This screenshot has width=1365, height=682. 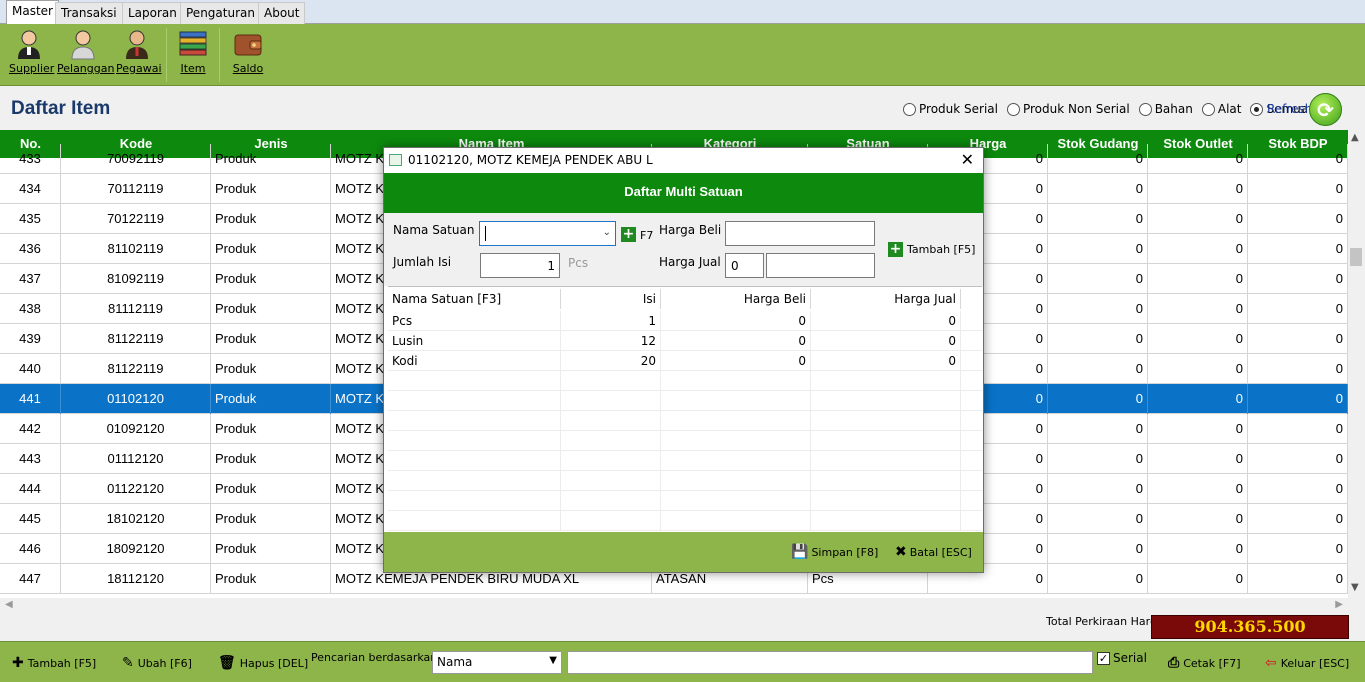 I want to click on harga-beli-input, so click(x=800, y=233).